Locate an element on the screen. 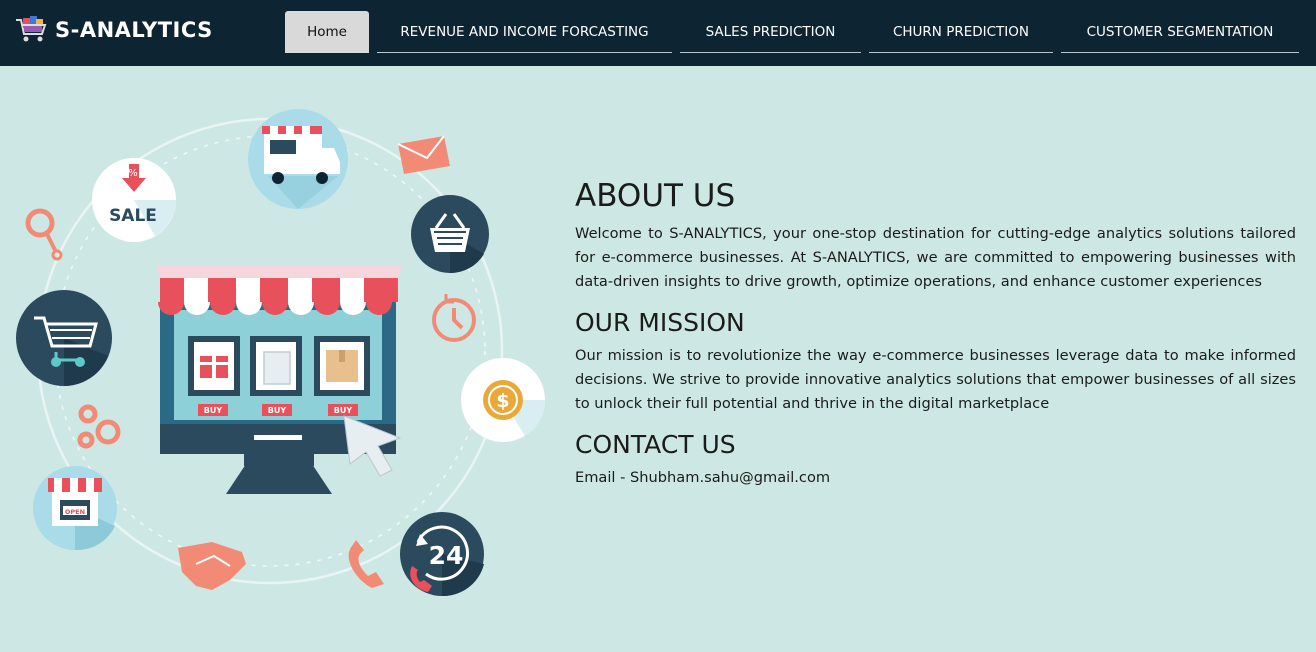 This screenshot has width=1316, height=652. phone-icon is located at coordinates (366, 564).